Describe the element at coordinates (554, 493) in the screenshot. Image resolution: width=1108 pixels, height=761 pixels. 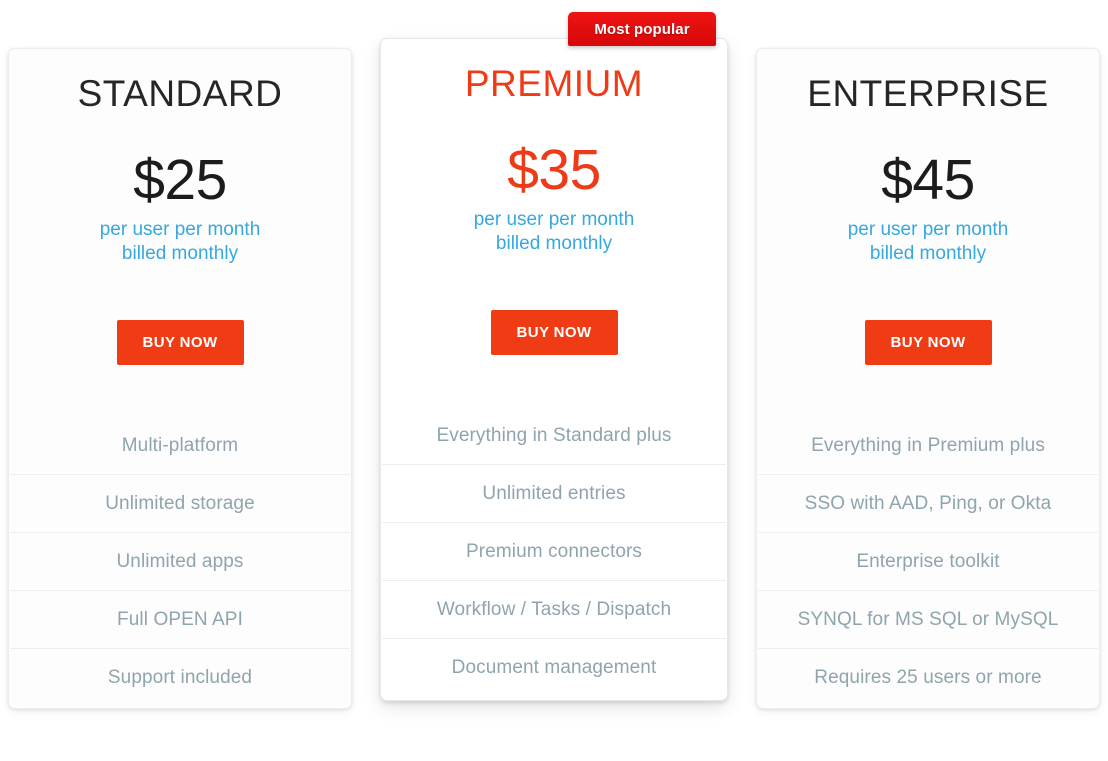
I see `feature-item: Unlimited entries` at that location.